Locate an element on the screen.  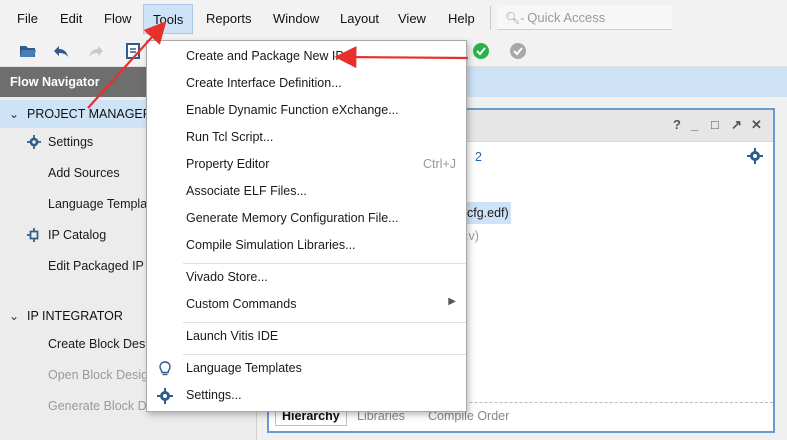
undo-icon is located at coordinates (61, 51).